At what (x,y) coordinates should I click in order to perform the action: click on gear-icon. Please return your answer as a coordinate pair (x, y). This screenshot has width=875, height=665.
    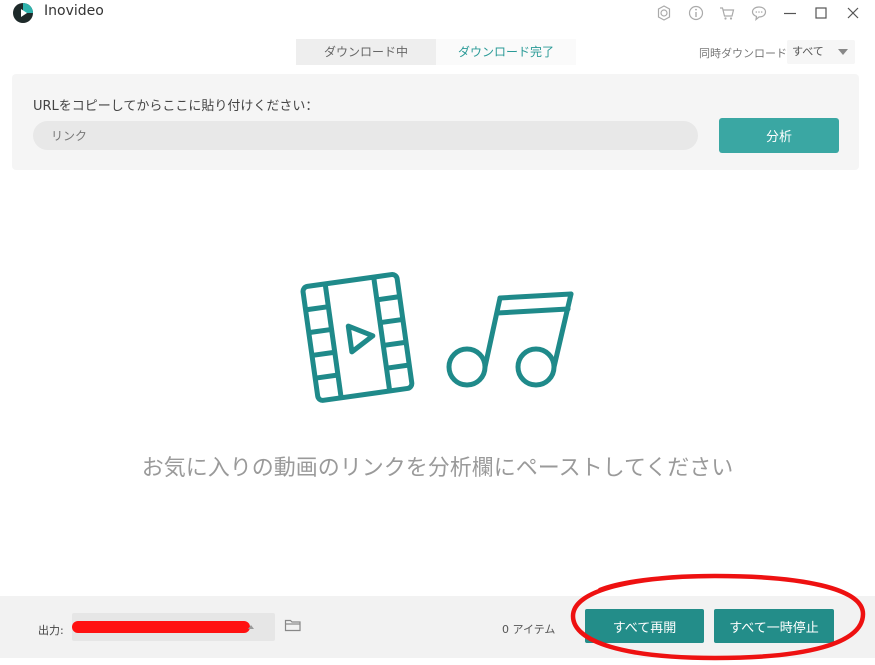
    Looking at the image, I should click on (664, 13).